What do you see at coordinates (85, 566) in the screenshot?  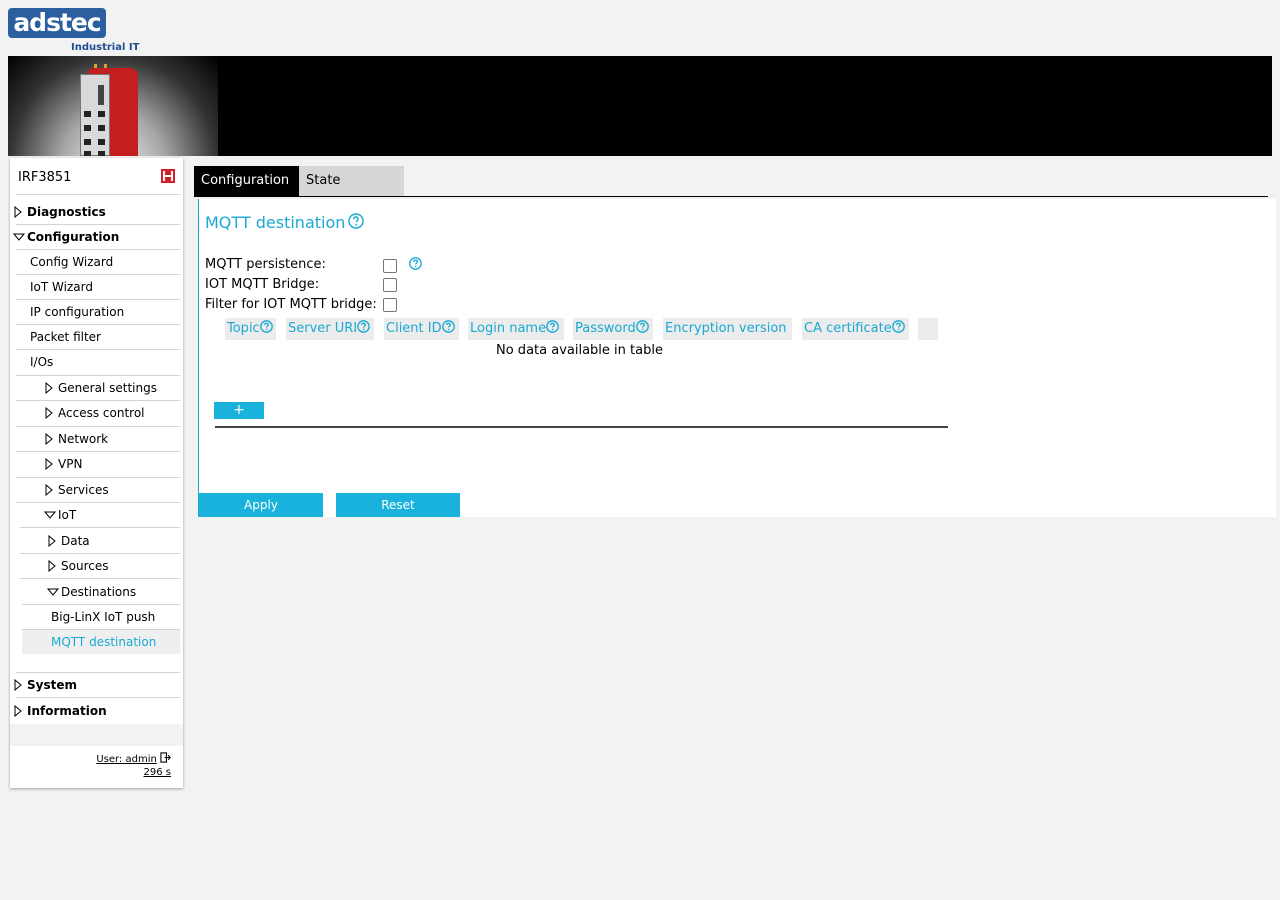 I see `sidebar-item-label: Sources` at bounding box center [85, 566].